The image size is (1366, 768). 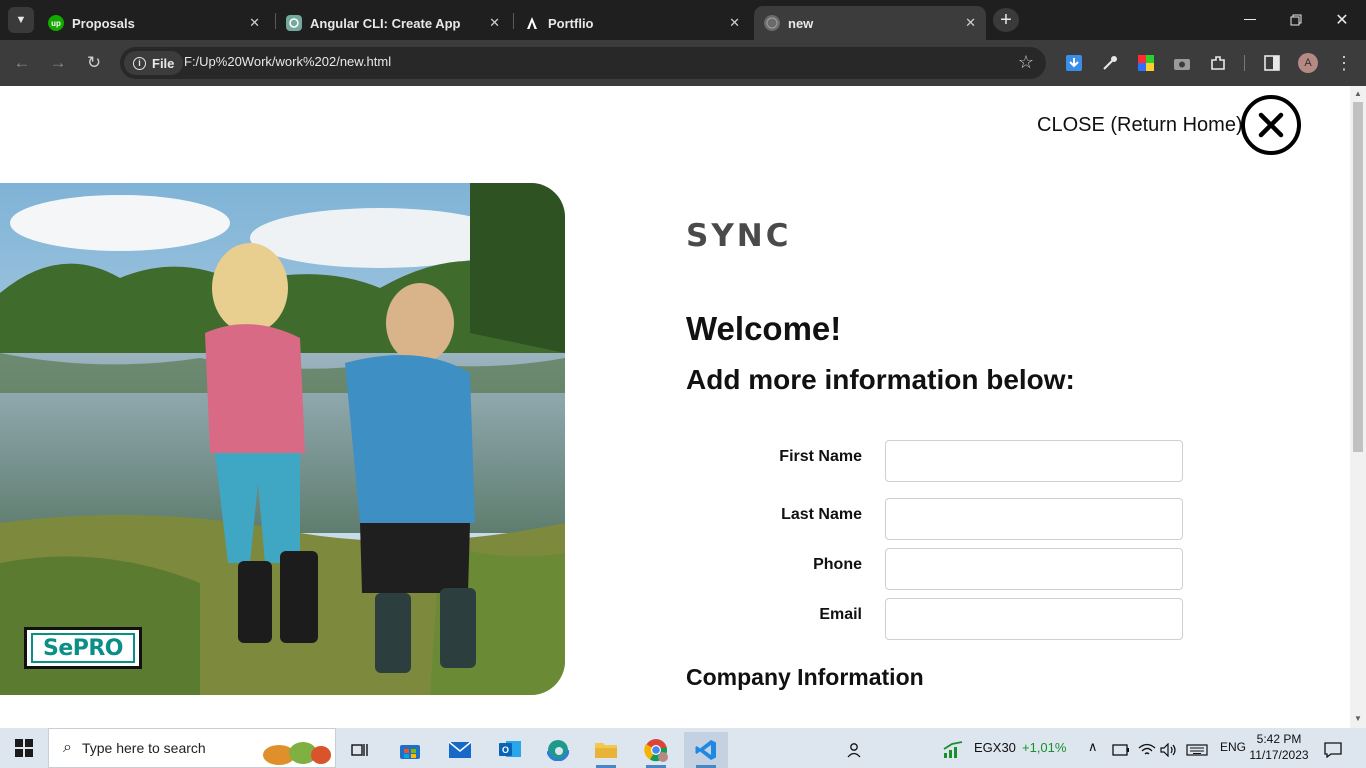 I want to click on eyedropper-icon, so click(x=1110, y=63).